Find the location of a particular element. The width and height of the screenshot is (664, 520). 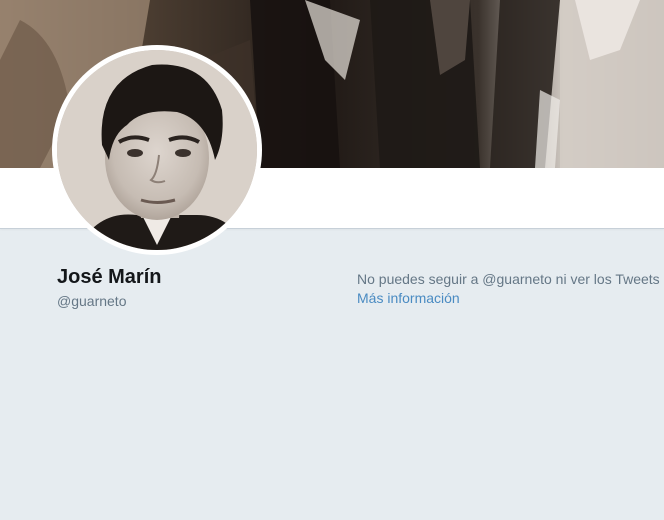

avatar-photo is located at coordinates (157, 150).